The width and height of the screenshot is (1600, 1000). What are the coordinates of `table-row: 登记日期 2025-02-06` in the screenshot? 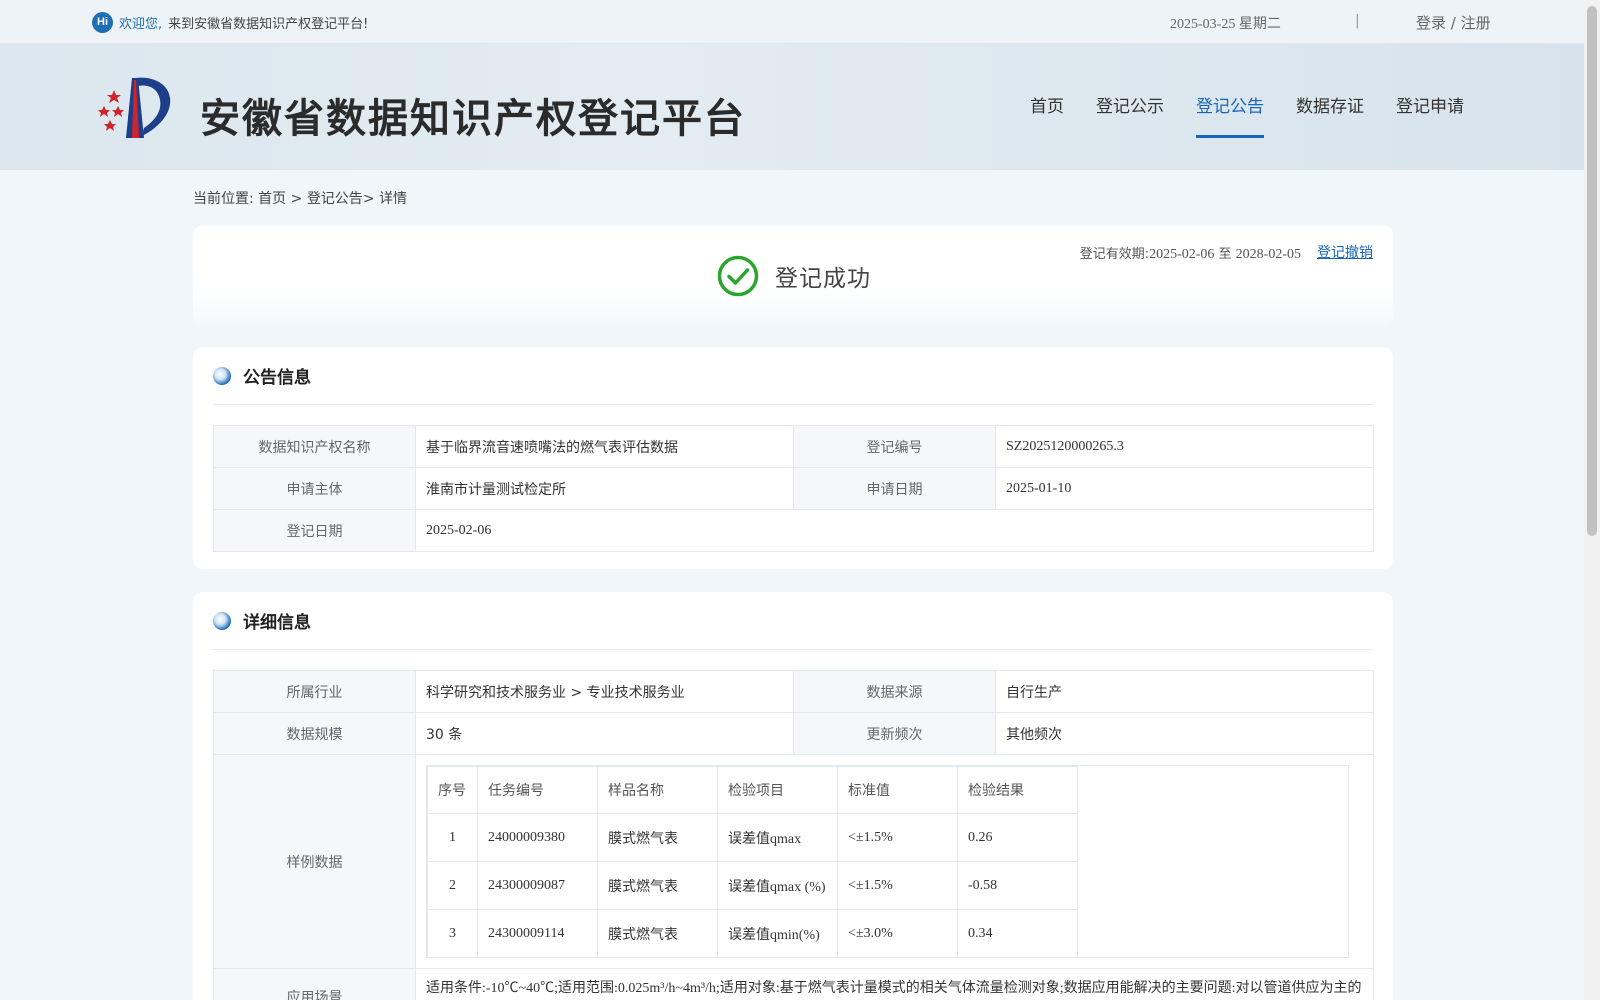 It's located at (793, 530).